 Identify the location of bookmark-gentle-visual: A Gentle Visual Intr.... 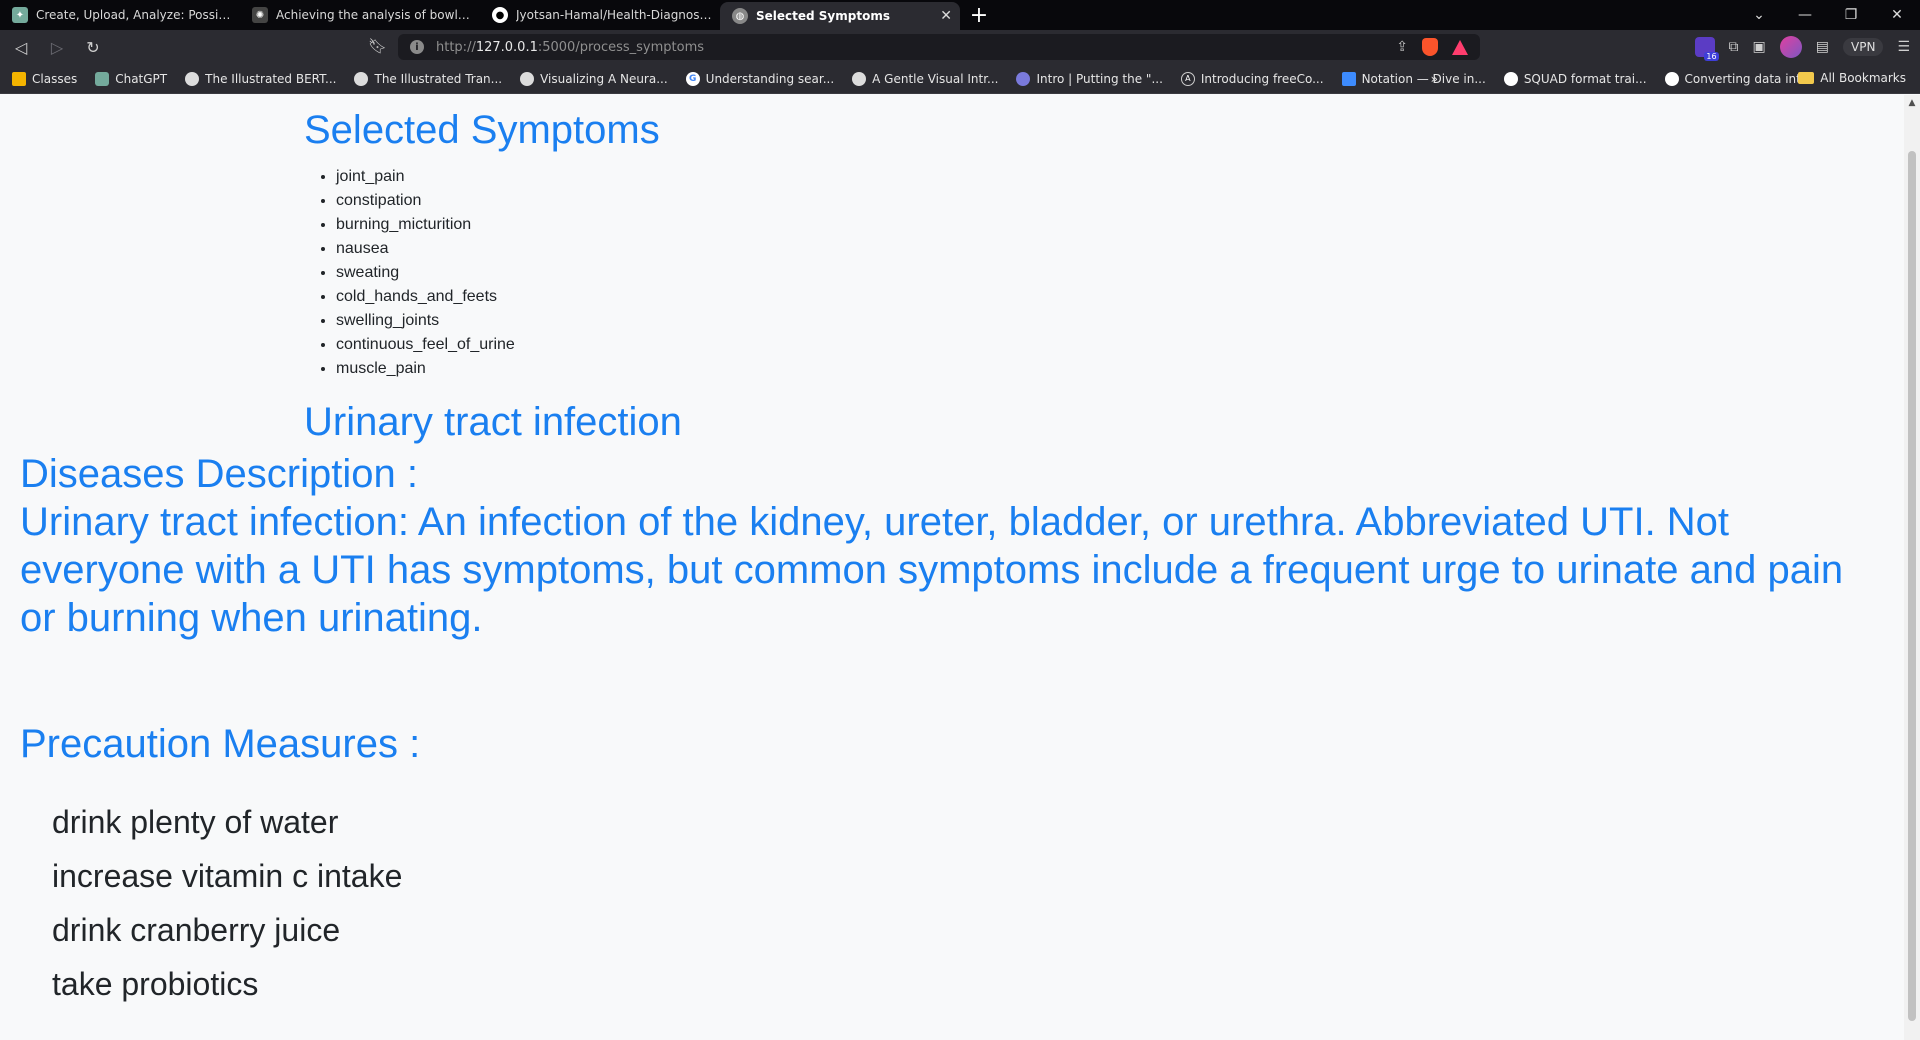
(925, 78).